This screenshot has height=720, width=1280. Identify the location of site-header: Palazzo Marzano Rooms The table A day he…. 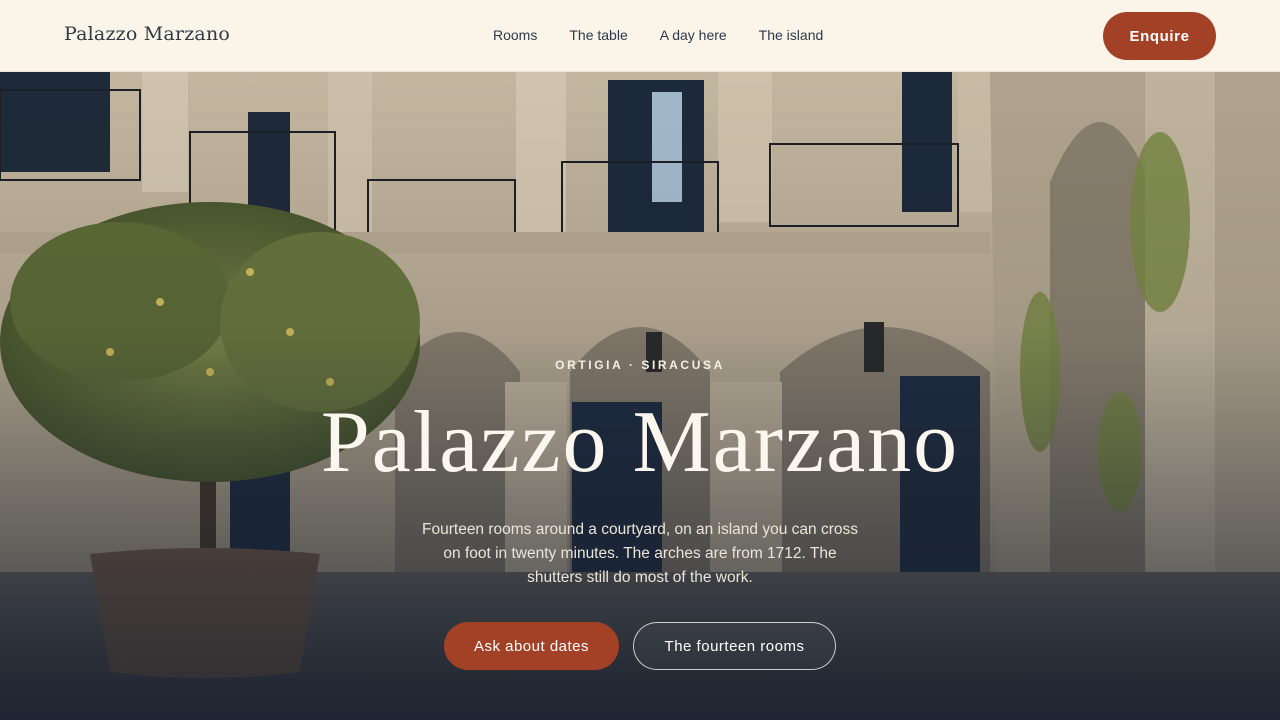
(640, 36).